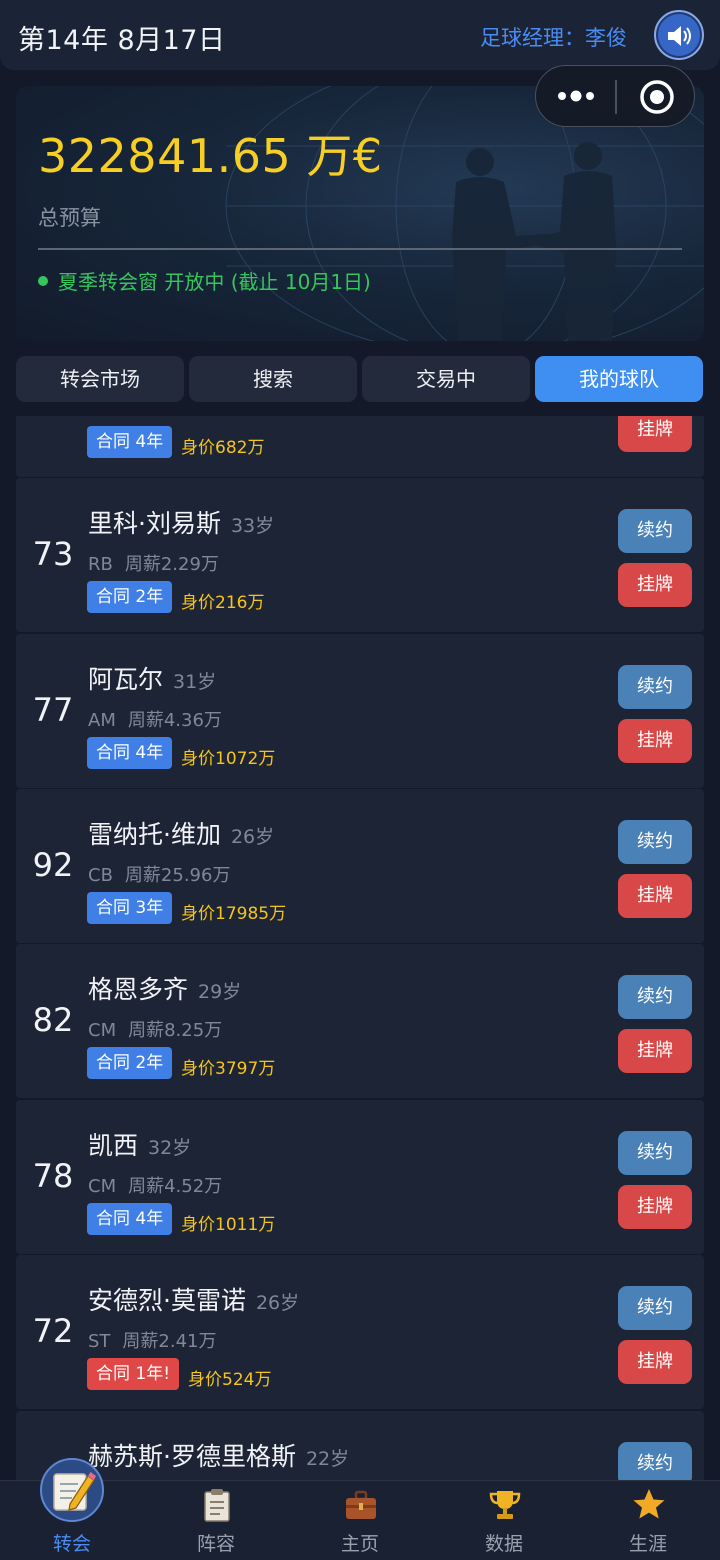 This screenshot has height=1560, width=720. I want to click on player-age: 22岁, so click(327, 1459).